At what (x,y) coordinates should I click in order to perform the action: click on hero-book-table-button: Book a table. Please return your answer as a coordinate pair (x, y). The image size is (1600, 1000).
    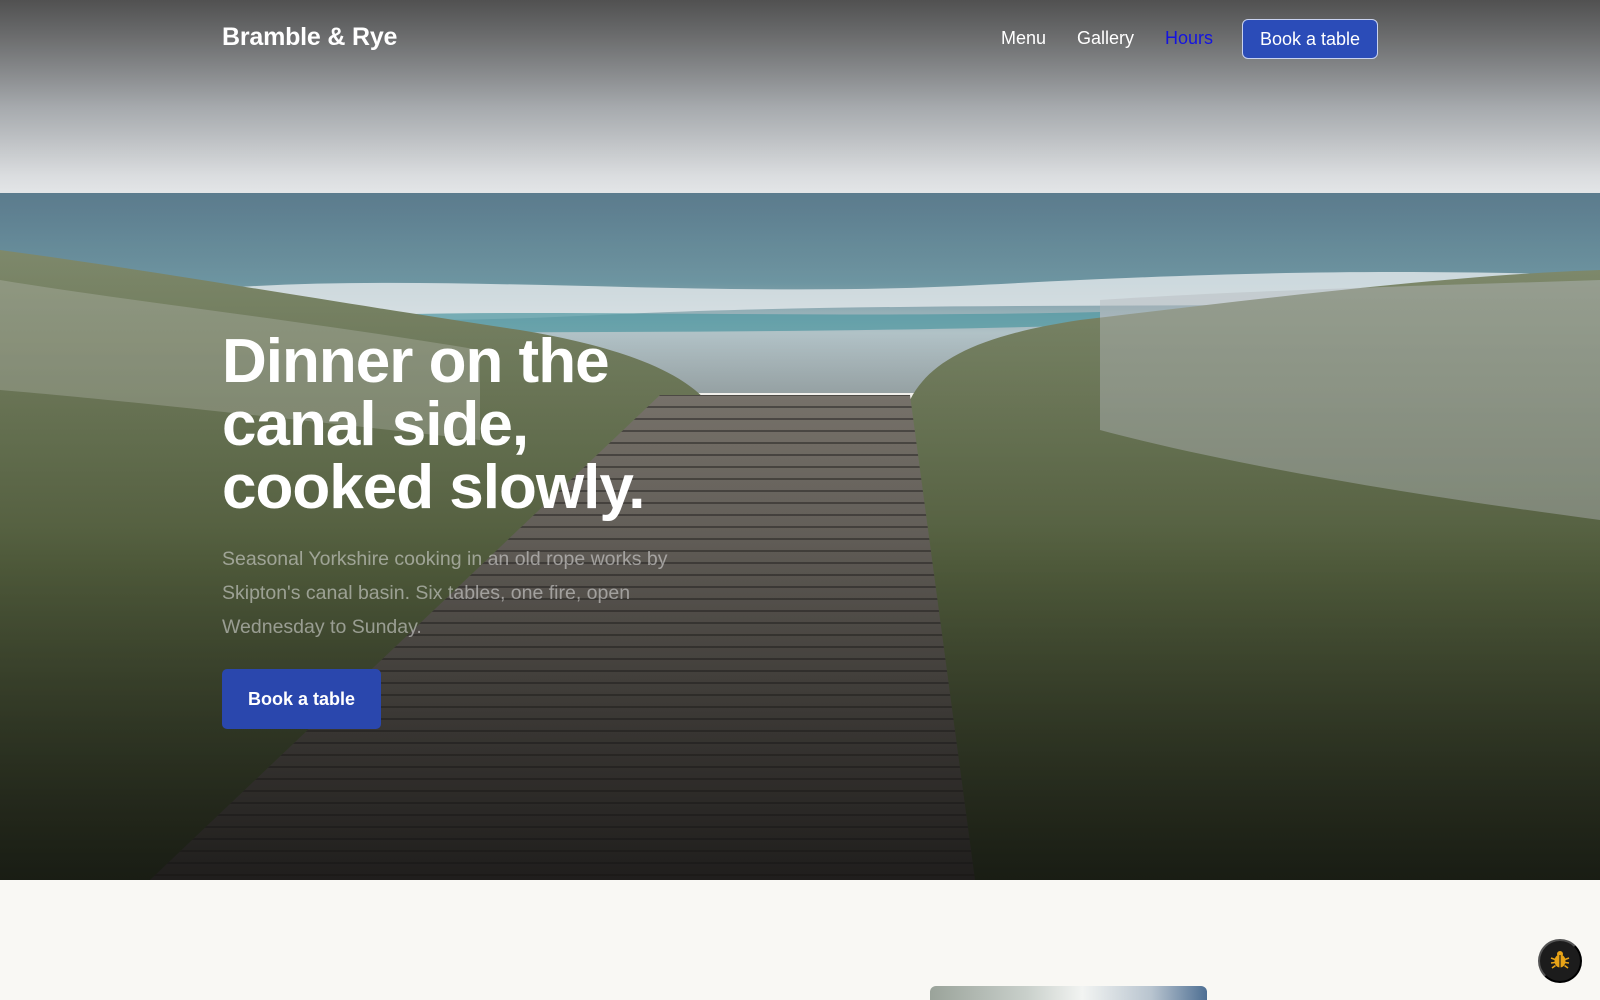
    Looking at the image, I should click on (301, 699).